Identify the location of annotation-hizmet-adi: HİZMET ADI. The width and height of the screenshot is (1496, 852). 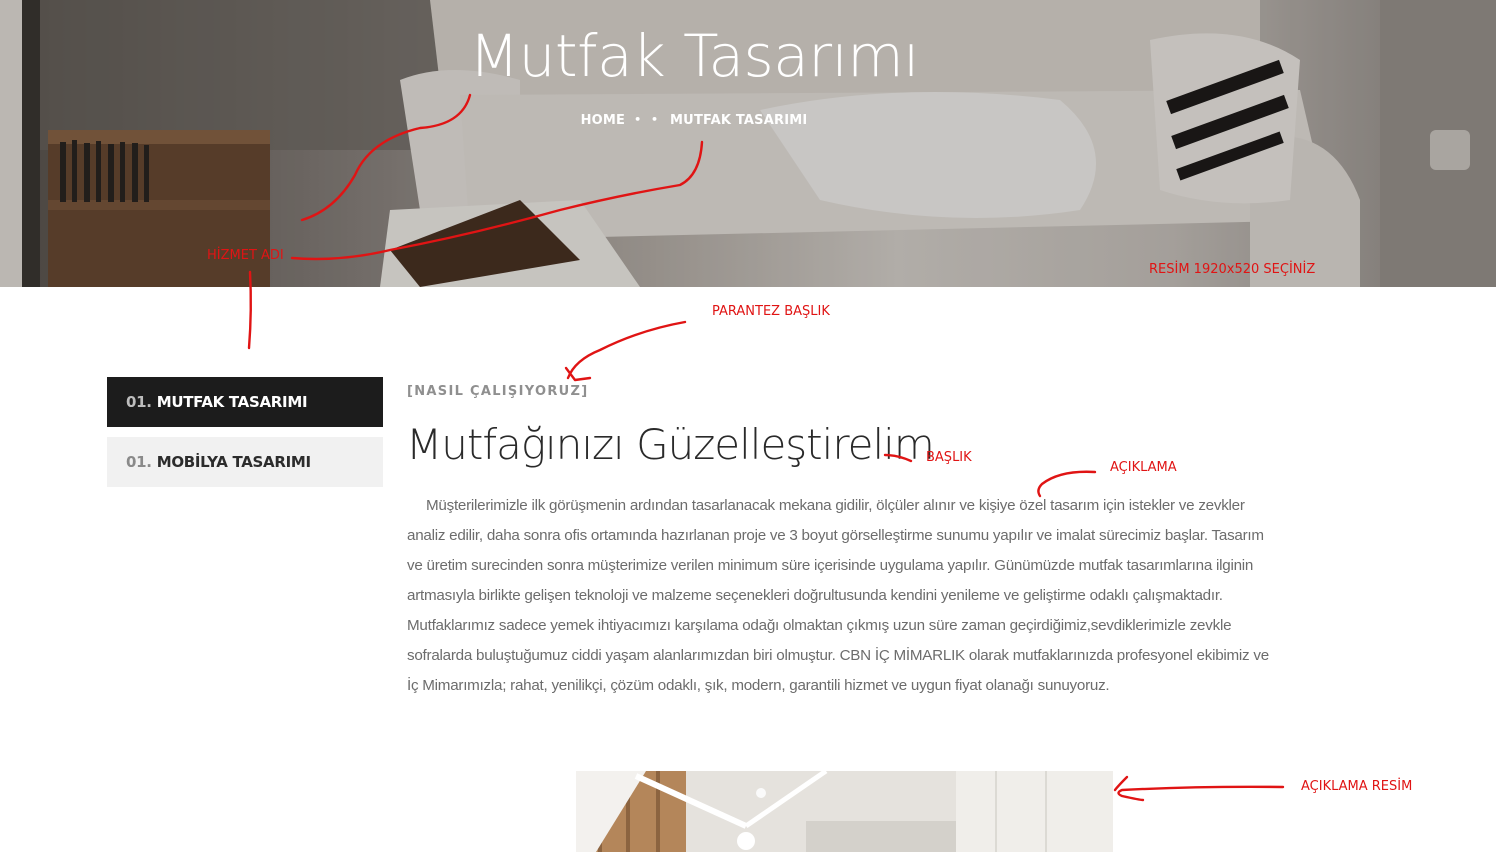
(245, 255).